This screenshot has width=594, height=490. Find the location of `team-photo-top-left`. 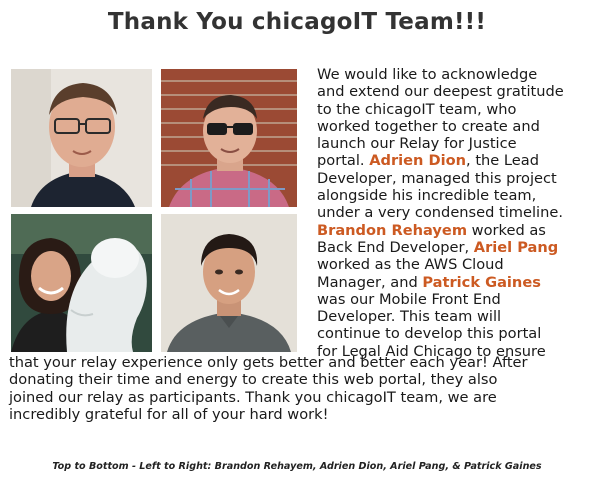

team-photo-top-left is located at coordinates (81, 138).